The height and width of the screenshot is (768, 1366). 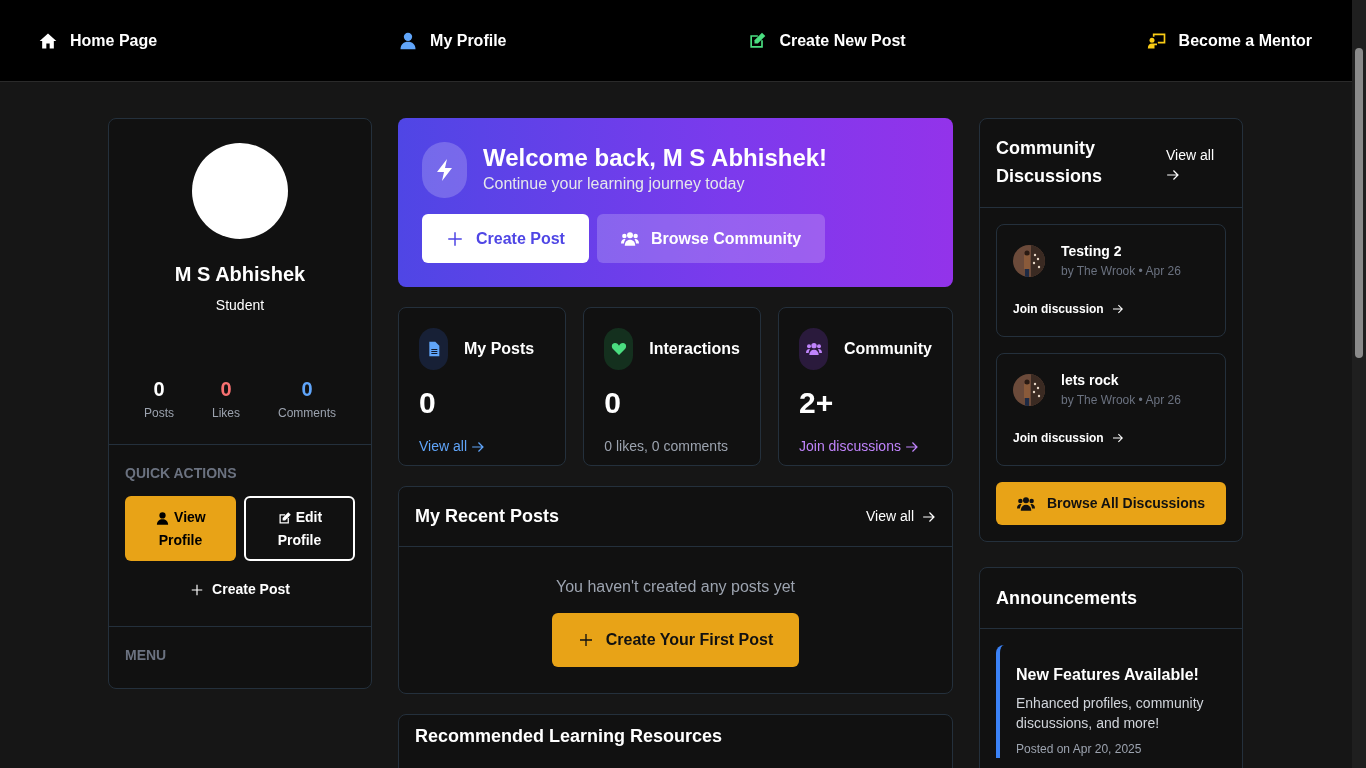 What do you see at coordinates (614, 184) in the screenshot?
I see `welcome-subtitle: Continue your learning journey today` at bounding box center [614, 184].